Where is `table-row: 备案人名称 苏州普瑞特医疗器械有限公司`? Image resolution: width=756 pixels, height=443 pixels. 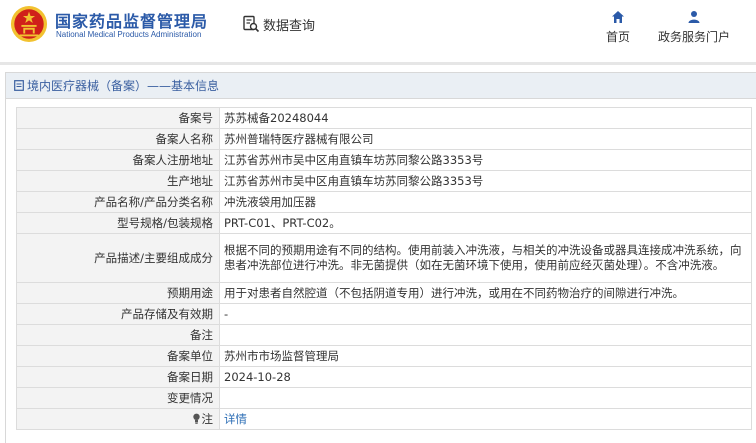
table-row: 备案人名称 苏州普瑞特医疗器械有限公司 is located at coordinates (384, 139).